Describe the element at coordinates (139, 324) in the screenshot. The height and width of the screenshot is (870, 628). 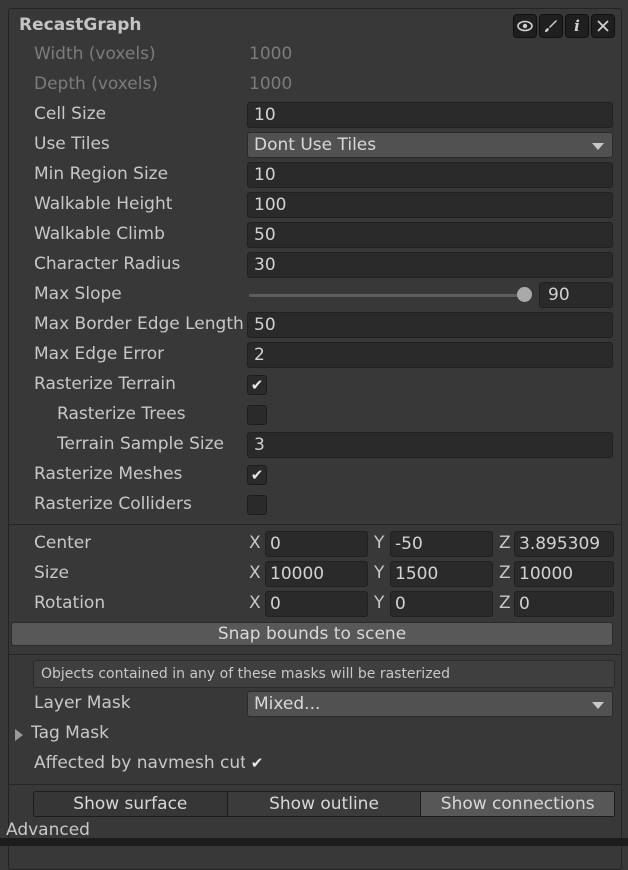
I see `max-border-label: Max Border Edge Length` at that location.